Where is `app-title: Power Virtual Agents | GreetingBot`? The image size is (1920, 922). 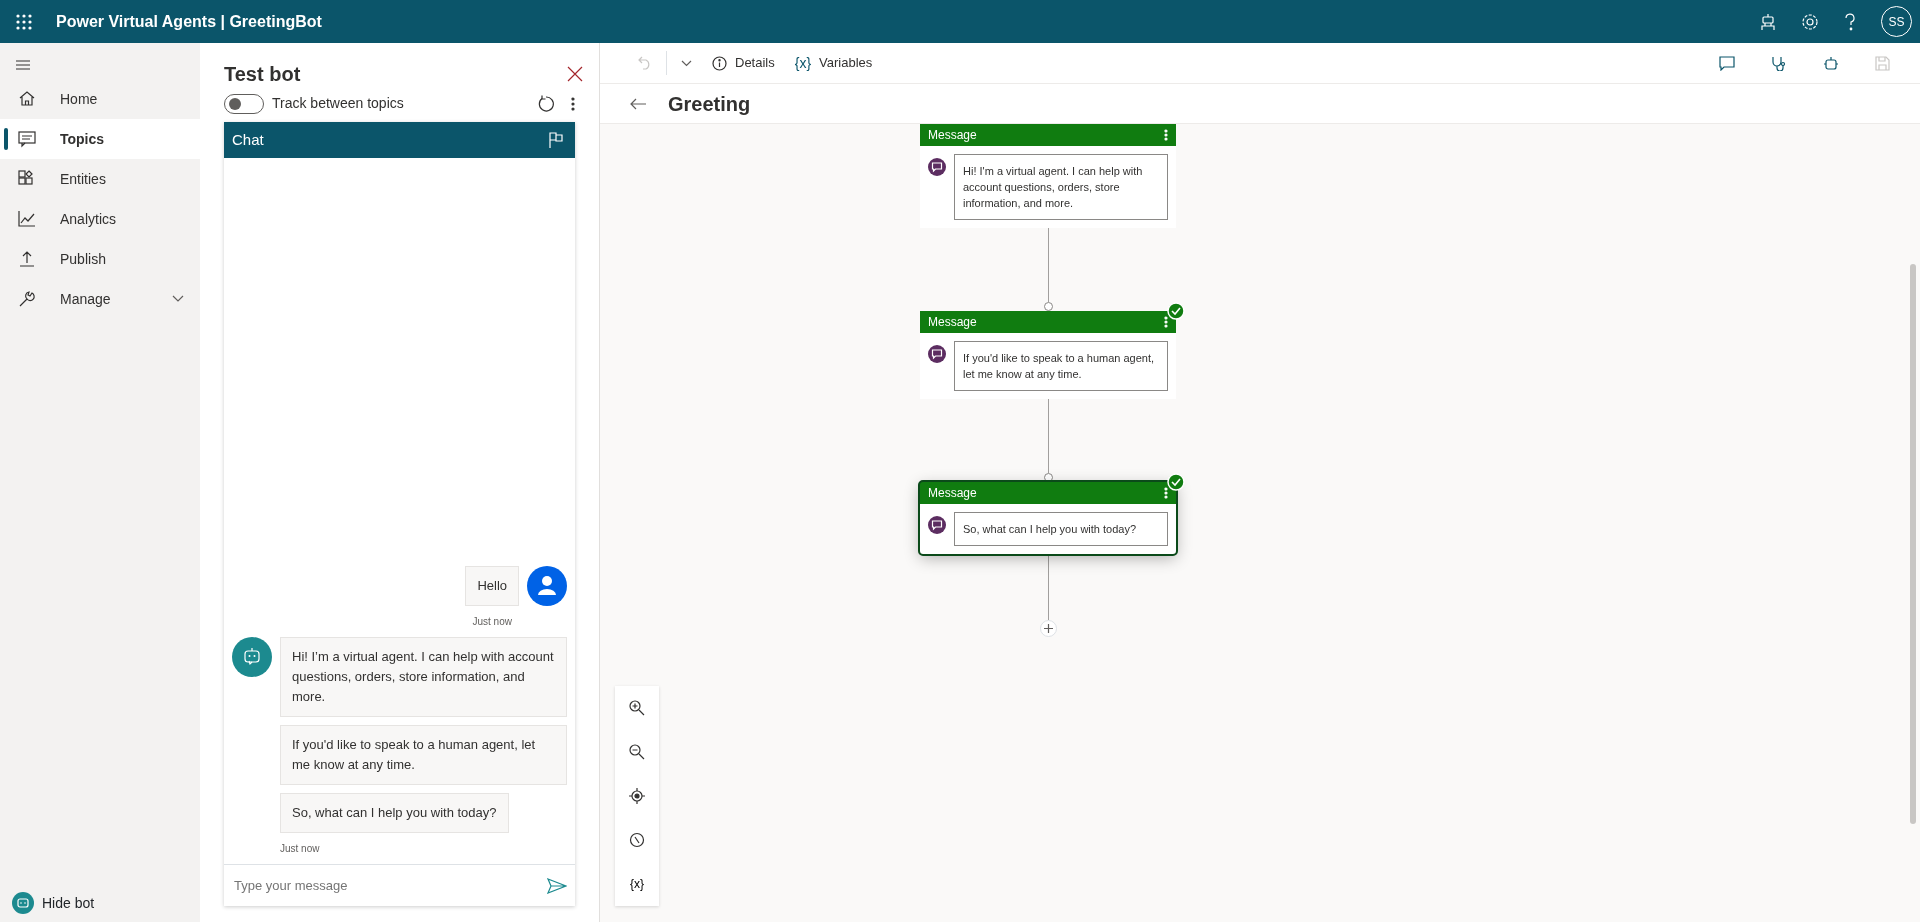 app-title: Power Virtual Agents | GreetingBot is located at coordinates (189, 21).